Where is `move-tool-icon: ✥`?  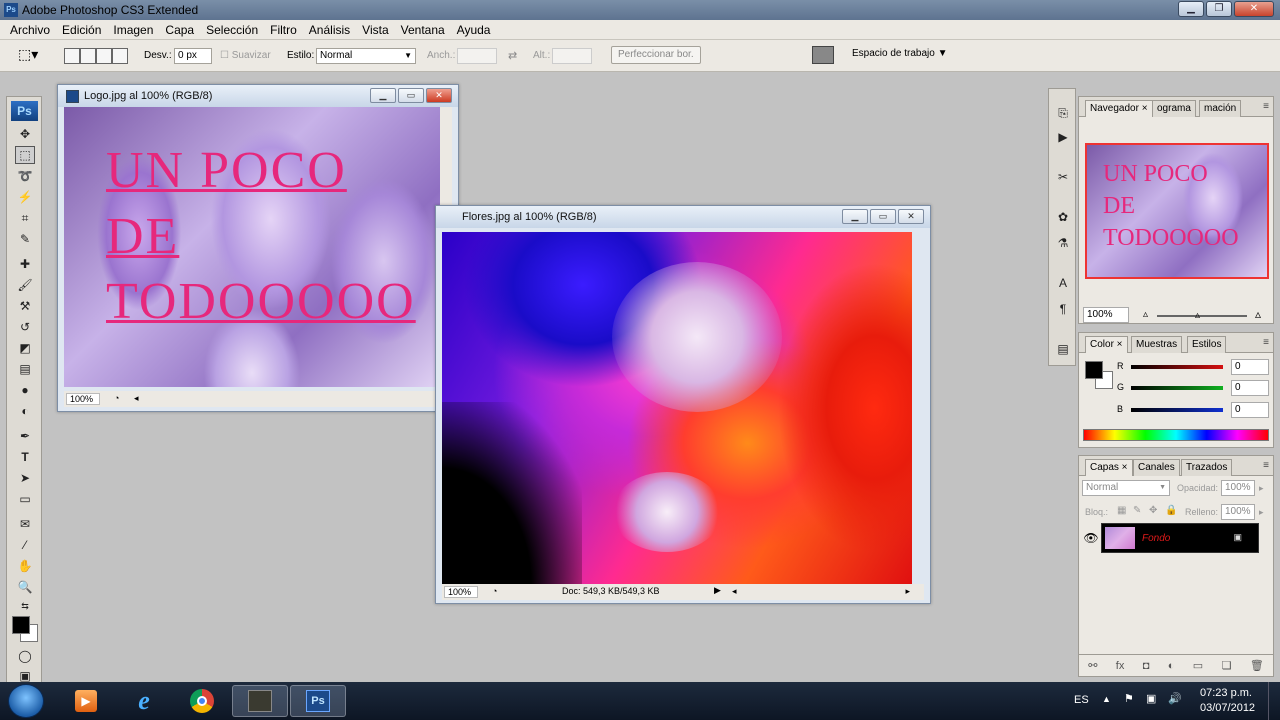 move-tool-icon: ✥ is located at coordinates (25, 134).